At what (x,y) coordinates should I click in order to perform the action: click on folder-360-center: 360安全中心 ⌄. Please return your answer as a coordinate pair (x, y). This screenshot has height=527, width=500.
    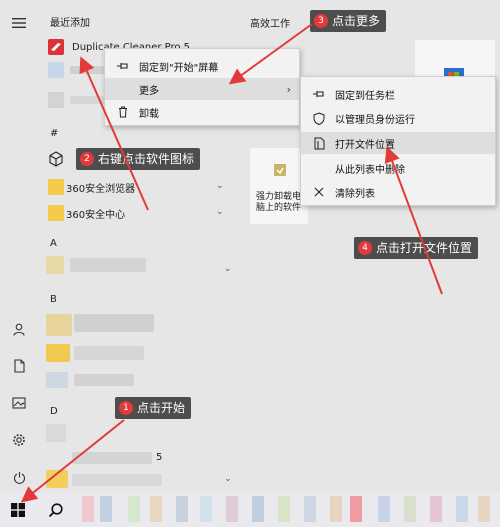
    Looking at the image, I should click on (139, 213).